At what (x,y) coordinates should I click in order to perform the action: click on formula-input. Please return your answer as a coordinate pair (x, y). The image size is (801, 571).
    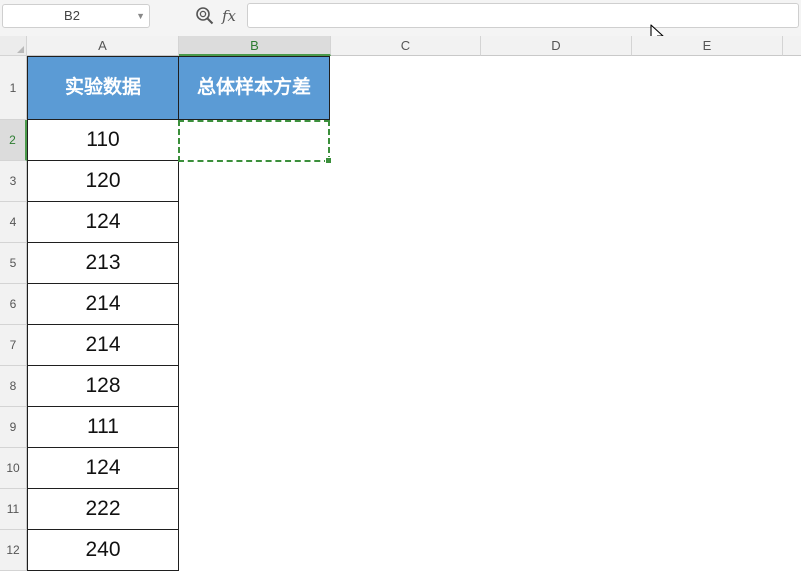
    Looking at the image, I should click on (523, 15).